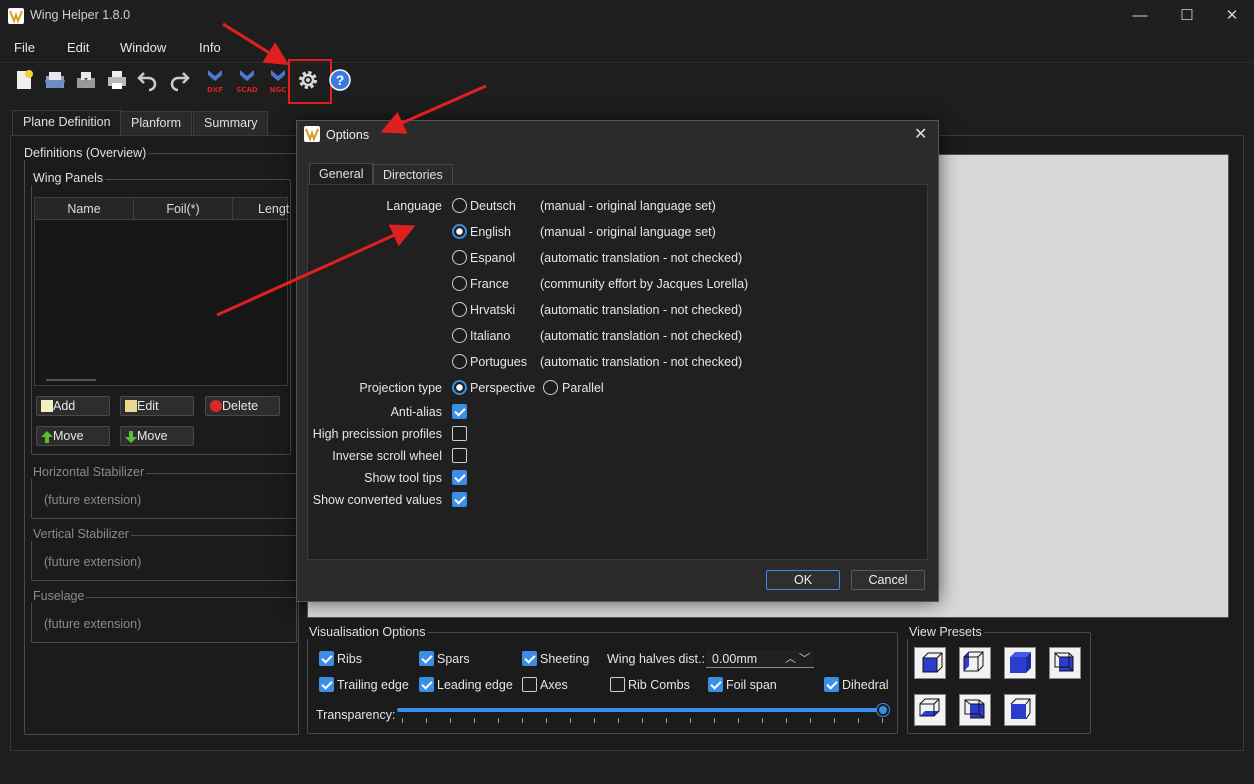 This screenshot has height=784, width=1254. I want to click on save-icon, so click(86, 80).